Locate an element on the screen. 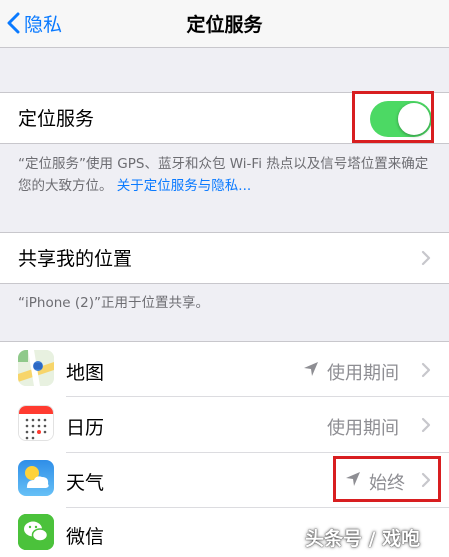  share-location-footer: “iPhone (2)”正用于位置共享。 is located at coordinates (113, 303).